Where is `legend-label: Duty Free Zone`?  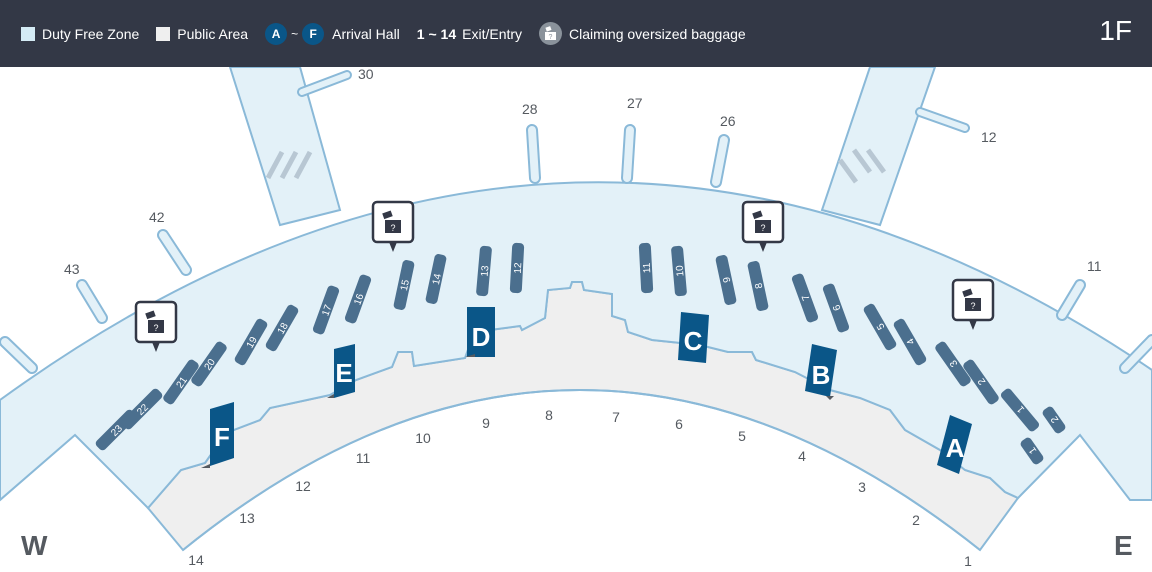 legend-label: Duty Free Zone is located at coordinates (91, 33).